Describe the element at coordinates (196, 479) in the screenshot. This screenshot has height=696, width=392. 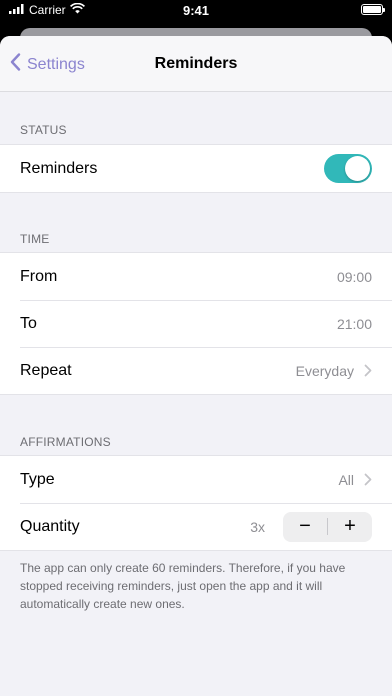
I see `type-row: Type All` at that location.